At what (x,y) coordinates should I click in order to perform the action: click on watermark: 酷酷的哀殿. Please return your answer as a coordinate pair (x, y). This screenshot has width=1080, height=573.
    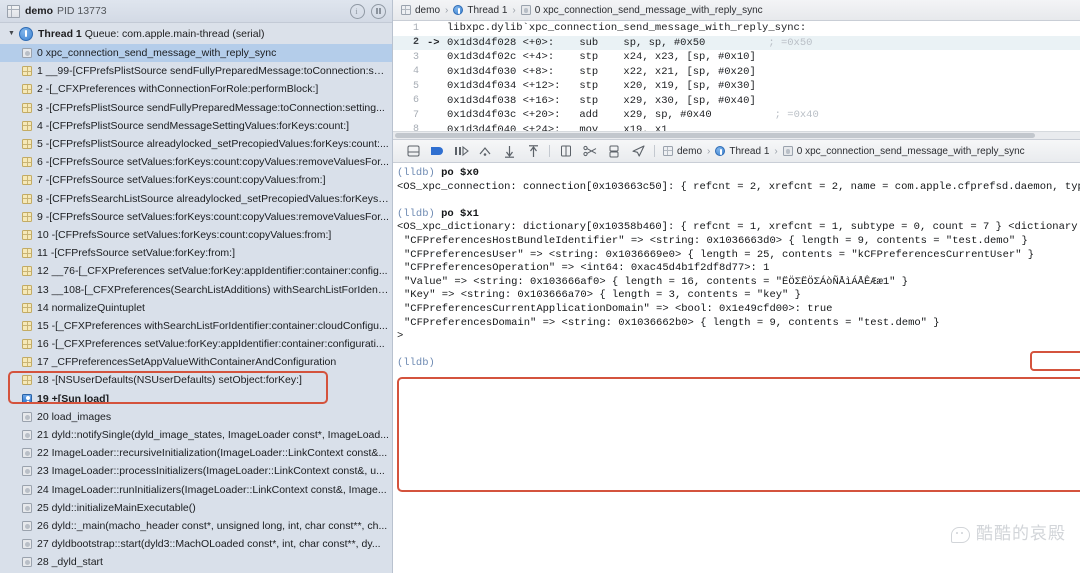
    Looking at the image, I should click on (1008, 534).